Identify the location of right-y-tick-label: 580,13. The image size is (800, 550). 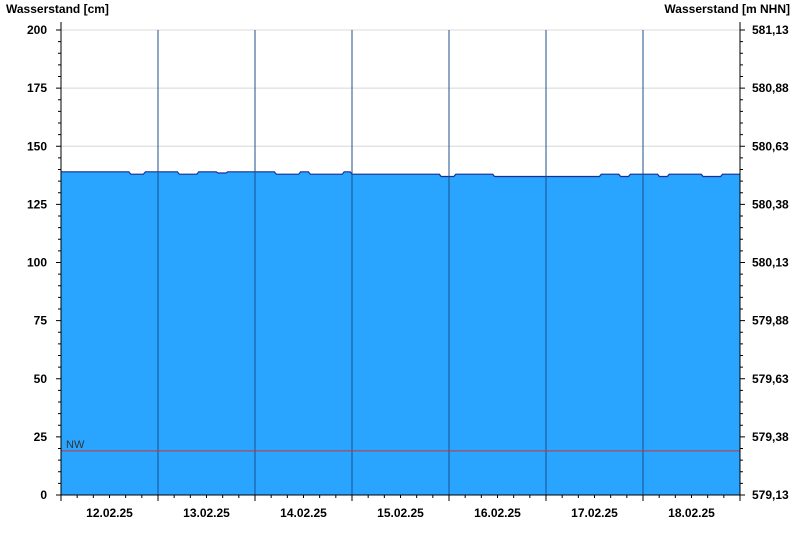
(770, 263).